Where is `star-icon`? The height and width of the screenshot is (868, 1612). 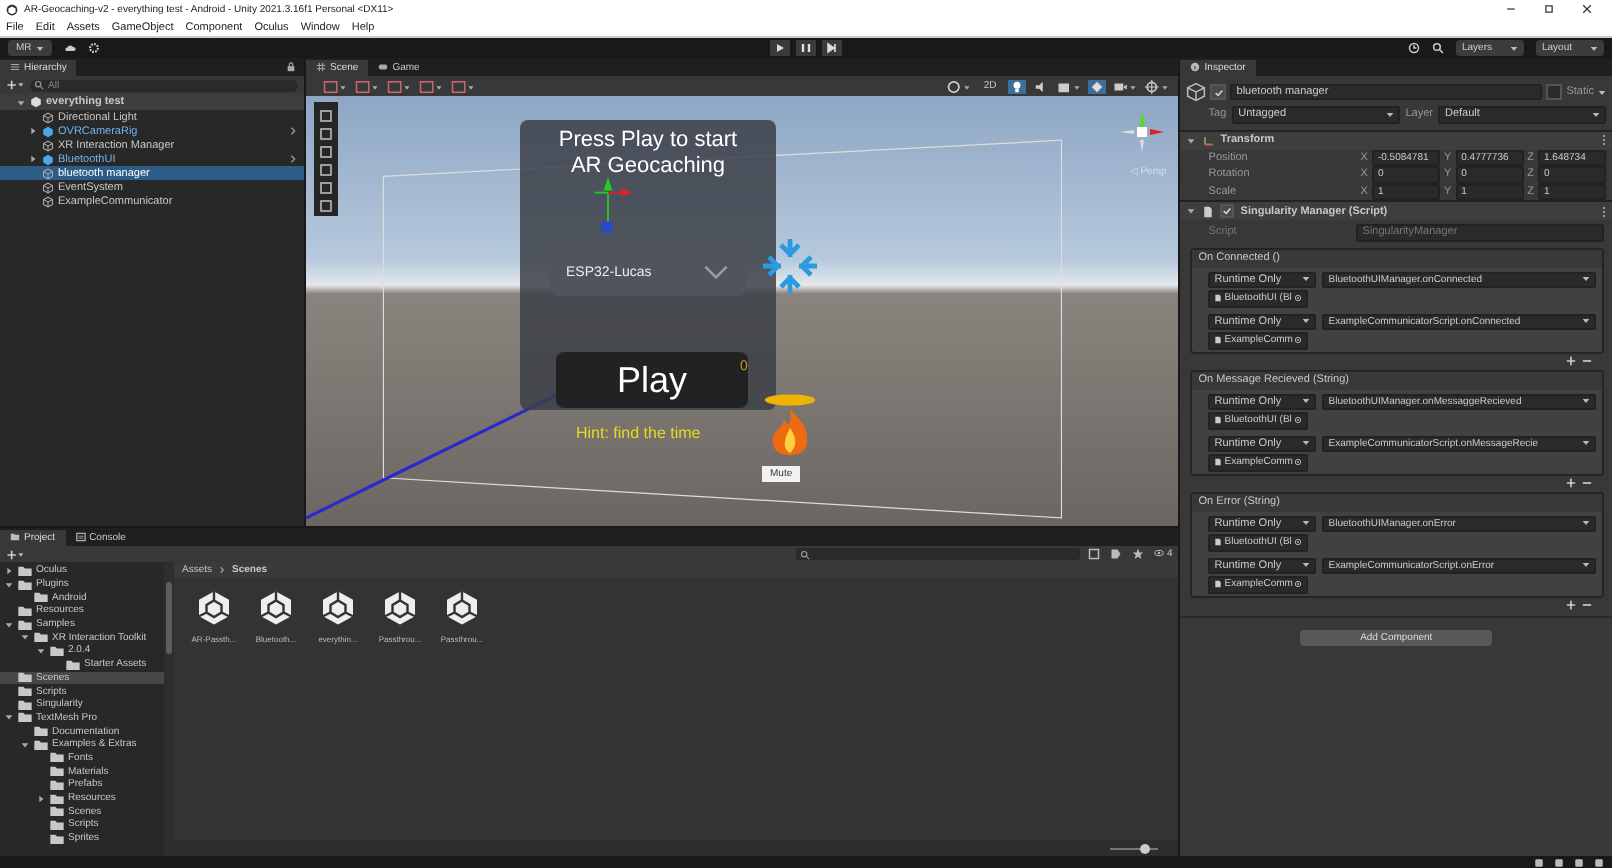
star-icon is located at coordinates (1137, 554).